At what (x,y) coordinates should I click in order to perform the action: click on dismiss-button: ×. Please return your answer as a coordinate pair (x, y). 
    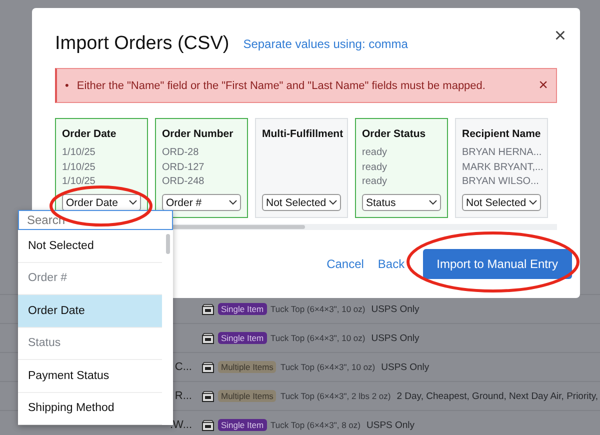
    Looking at the image, I should click on (543, 85).